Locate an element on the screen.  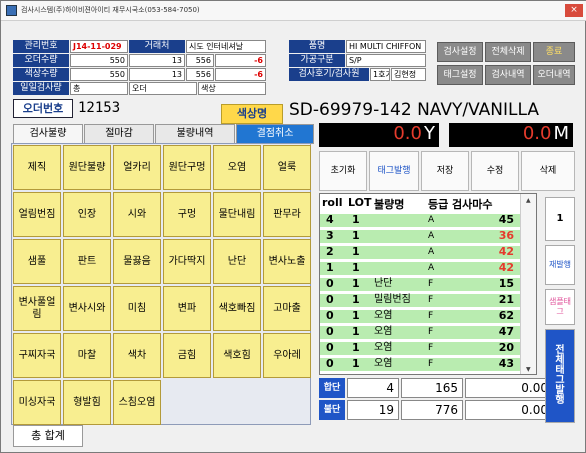
table-row: 0 1 난단 F 15 is located at coordinates (428, 284).